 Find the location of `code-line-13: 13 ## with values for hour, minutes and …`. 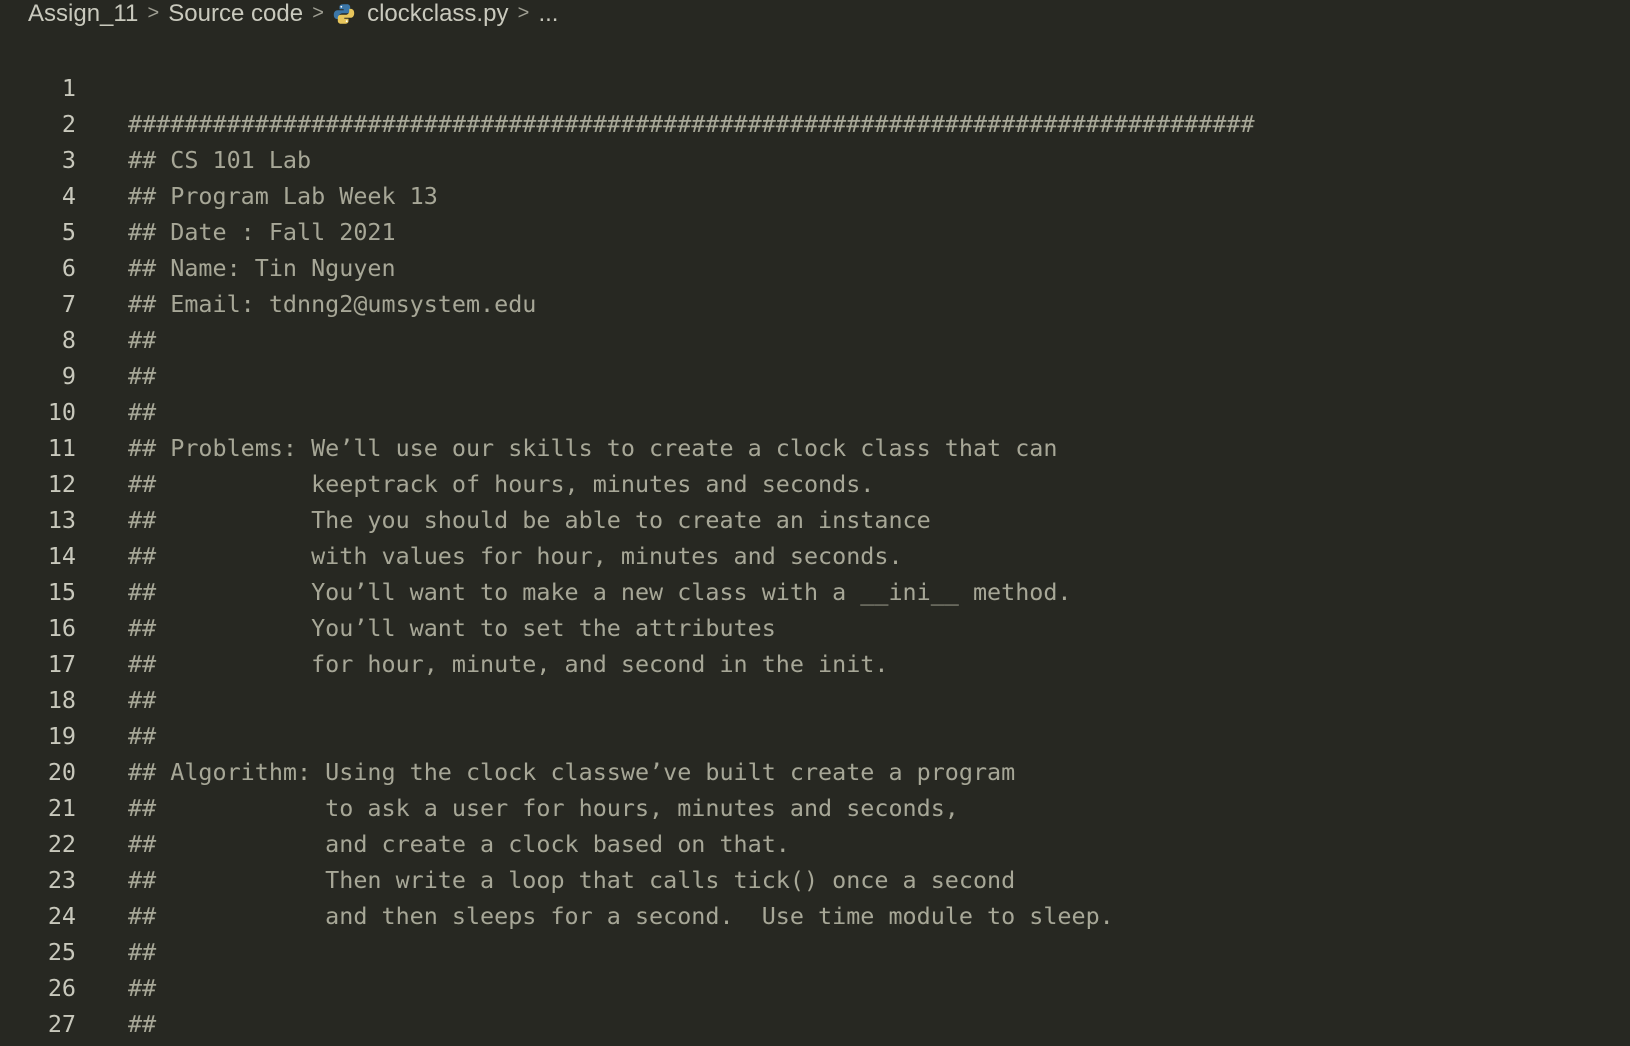

code-line-13: 13 ## with values for hour, minutes and … is located at coordinates (815, 518).